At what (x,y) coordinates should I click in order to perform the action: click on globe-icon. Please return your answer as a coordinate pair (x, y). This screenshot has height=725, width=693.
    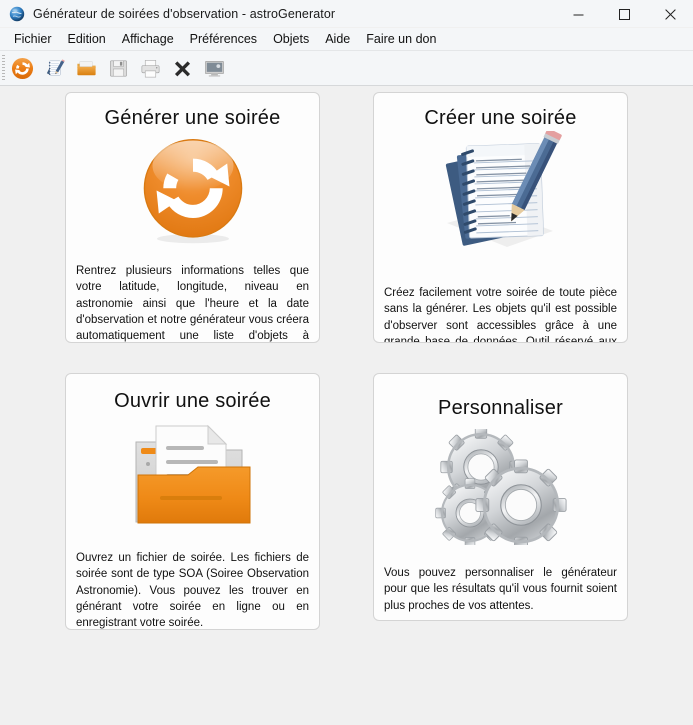
    Looking at the image, I should click on (17, 14).